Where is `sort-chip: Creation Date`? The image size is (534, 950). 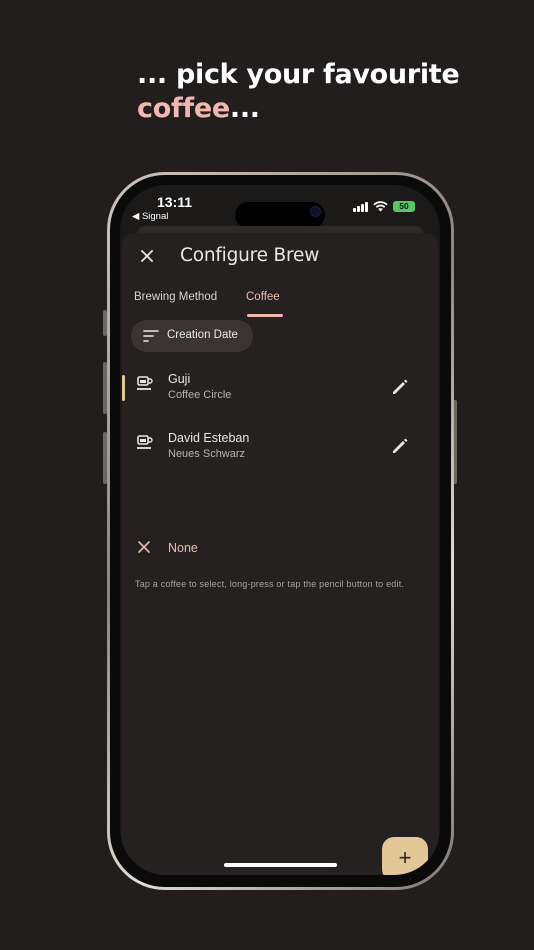 sort-chip: Creation Date is located at coordinates (192, 336).